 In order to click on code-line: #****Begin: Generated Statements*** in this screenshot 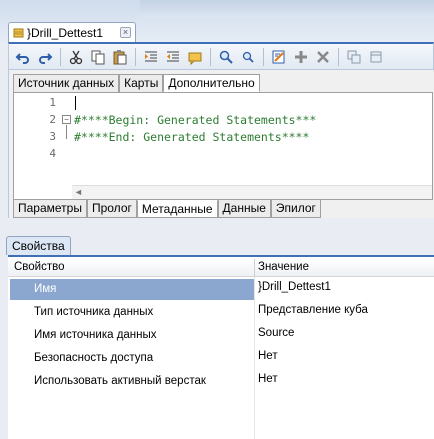, I will do `click(195, 120)`.